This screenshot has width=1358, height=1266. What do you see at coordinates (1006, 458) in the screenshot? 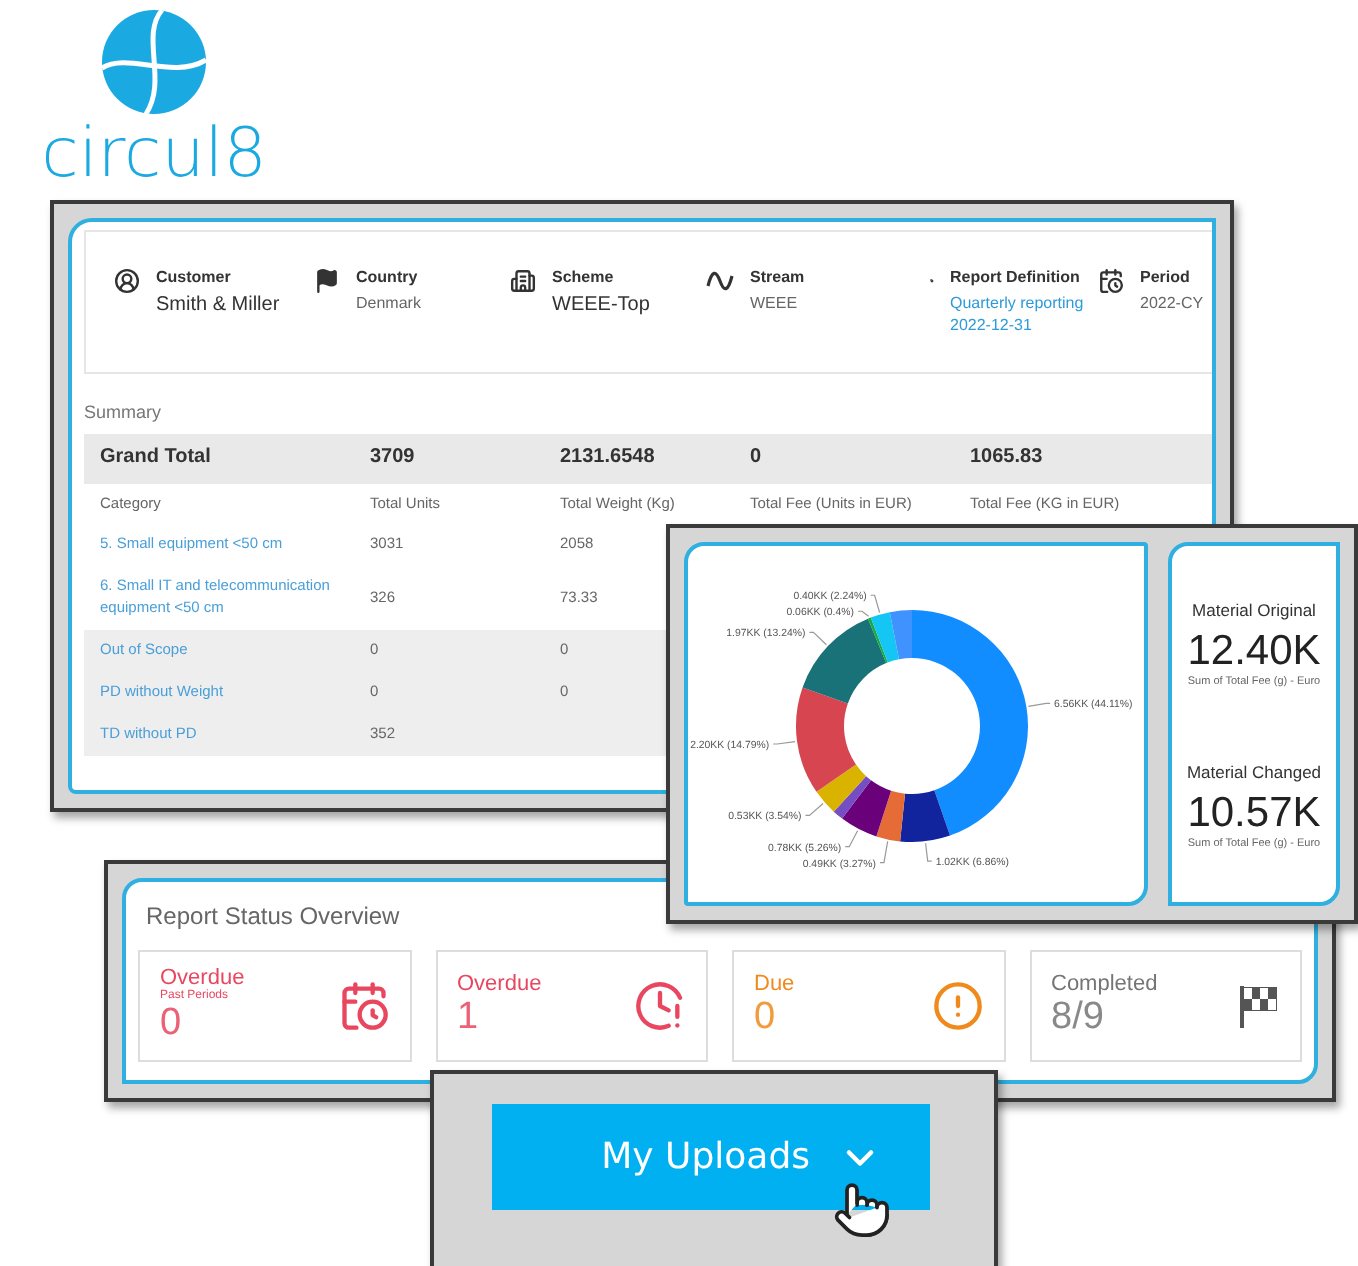
I see `total-cell-text: 1065.83` at bounding box center [1006, 458].